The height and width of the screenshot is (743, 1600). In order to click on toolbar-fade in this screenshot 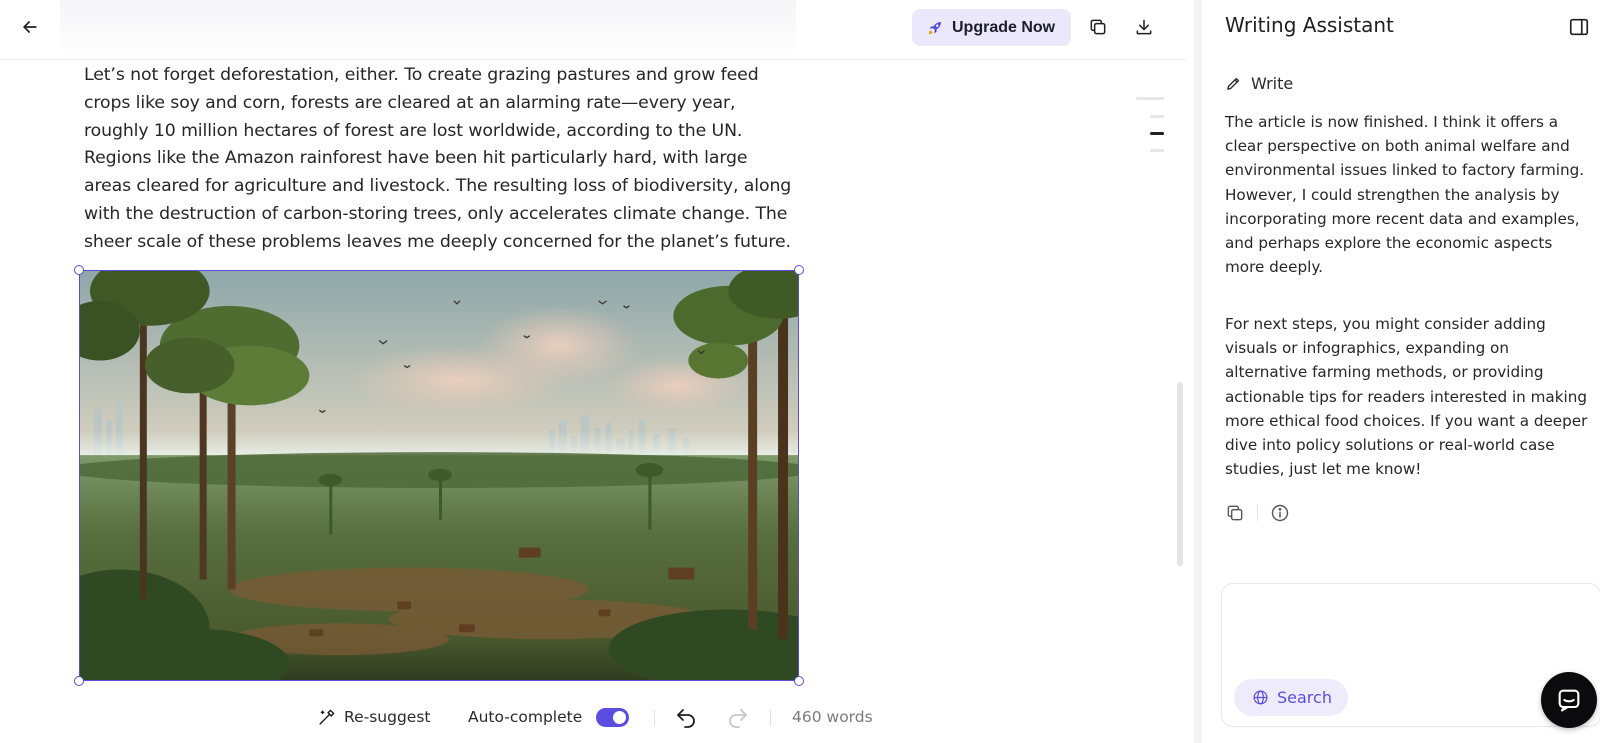, I will do `click(428, 28)`.